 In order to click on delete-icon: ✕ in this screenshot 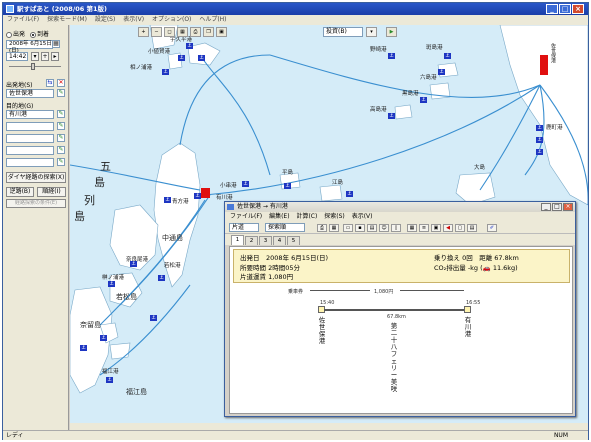, I will do `click(61, 83)`.